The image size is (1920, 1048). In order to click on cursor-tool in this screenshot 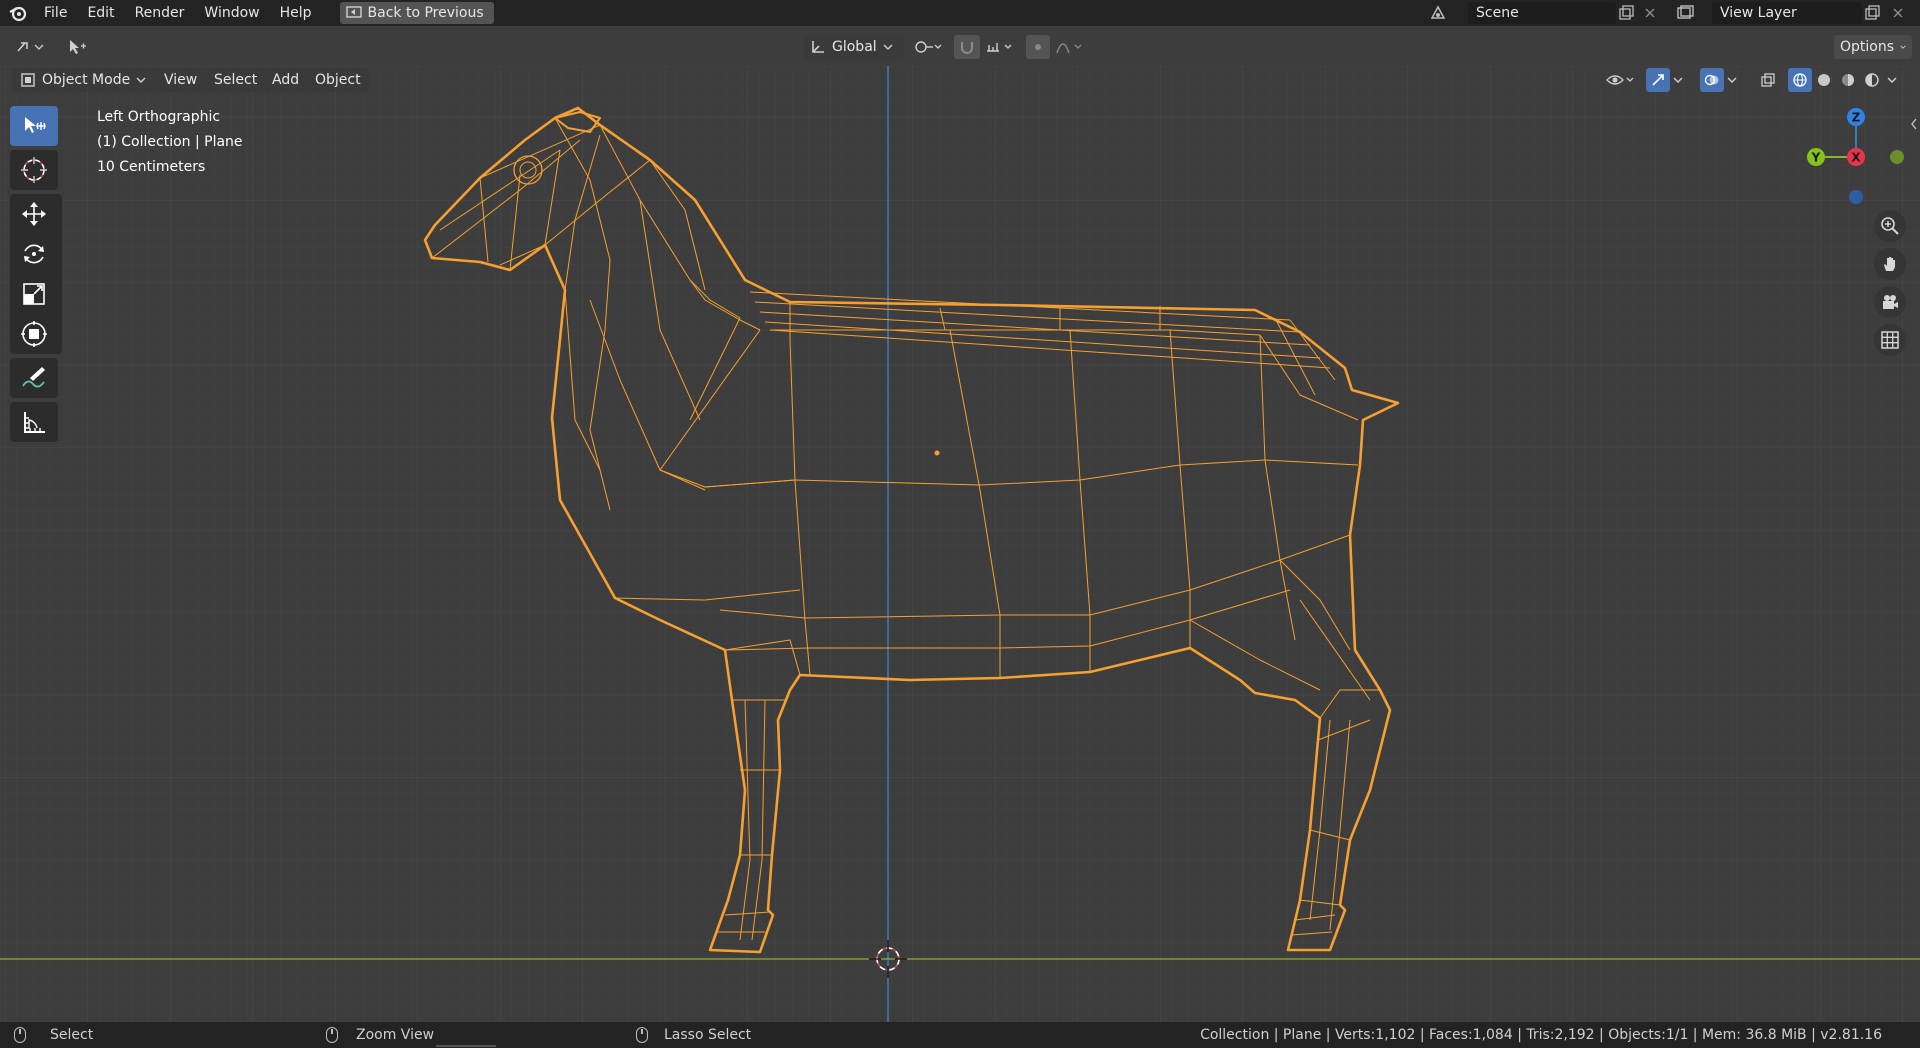, I will do `click(34, 170)`.